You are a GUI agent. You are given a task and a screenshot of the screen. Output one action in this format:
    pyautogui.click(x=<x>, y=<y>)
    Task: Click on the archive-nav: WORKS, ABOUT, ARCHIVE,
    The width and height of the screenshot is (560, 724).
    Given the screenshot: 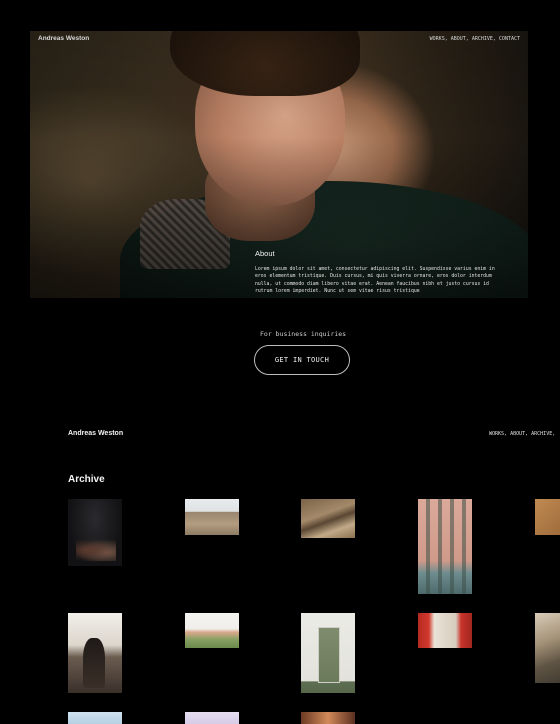 What is the action you would take?
    pyautogui.click(x=522, y=434)
    